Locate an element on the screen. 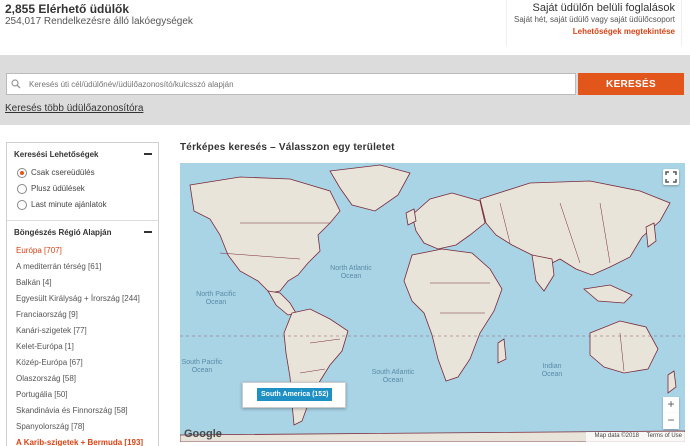 The image size is (690, 446). ocean-label-indian: Indian Ocean is located at coordinates (552, 370).